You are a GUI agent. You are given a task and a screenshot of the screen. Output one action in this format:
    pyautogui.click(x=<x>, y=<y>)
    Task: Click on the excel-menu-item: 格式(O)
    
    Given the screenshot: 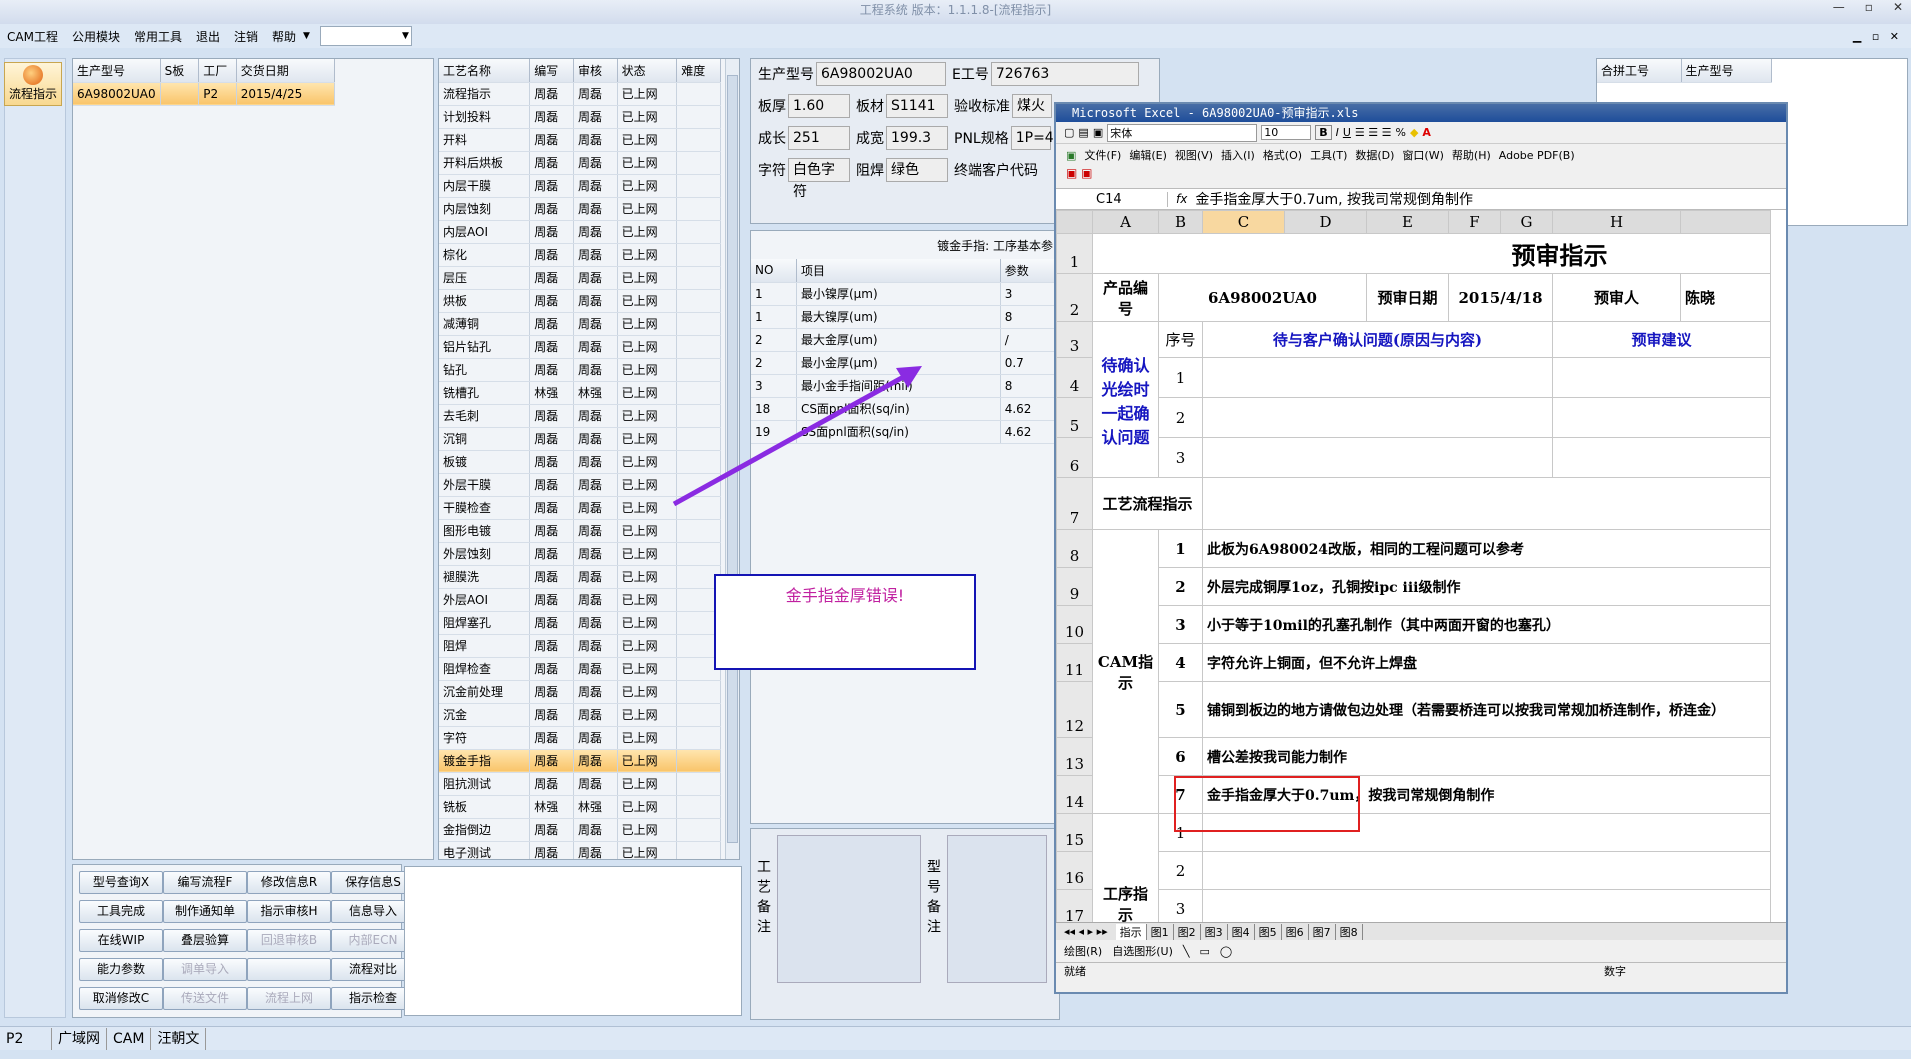 What is the action you would take?
    pyautogui.click(x=1282, y=155)
    